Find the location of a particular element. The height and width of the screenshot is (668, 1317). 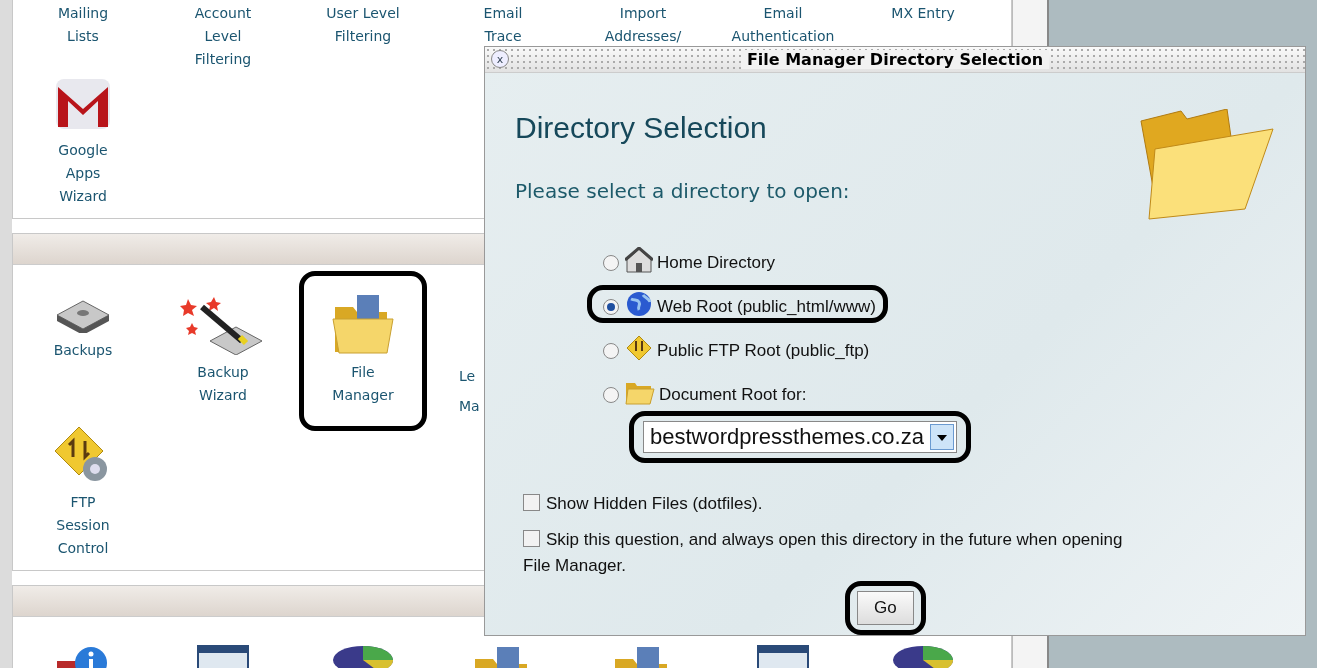

tool-link: Import Addresses/ is located at coordinates (643, 25).